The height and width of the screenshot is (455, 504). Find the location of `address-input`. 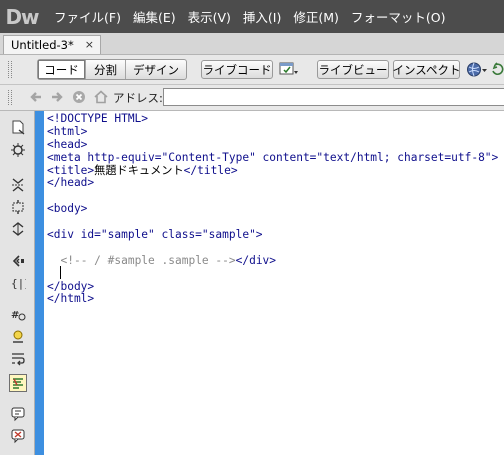

address-input is located at coordinates (333, 97).